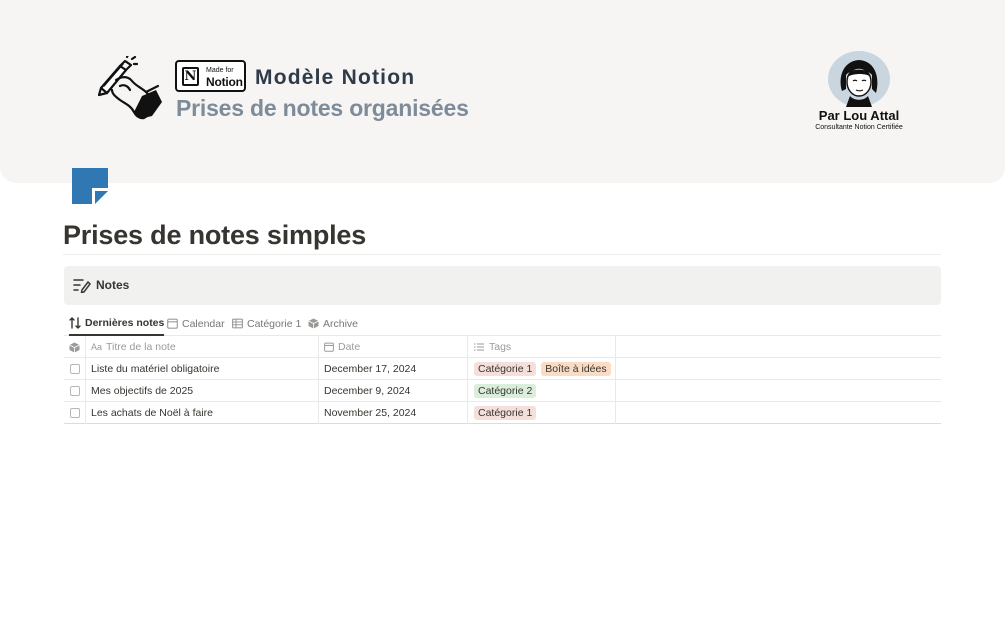 This screenshot has height=628, width=1005. I want to click on page-title: Prises de notes simples, so click(214, 235).